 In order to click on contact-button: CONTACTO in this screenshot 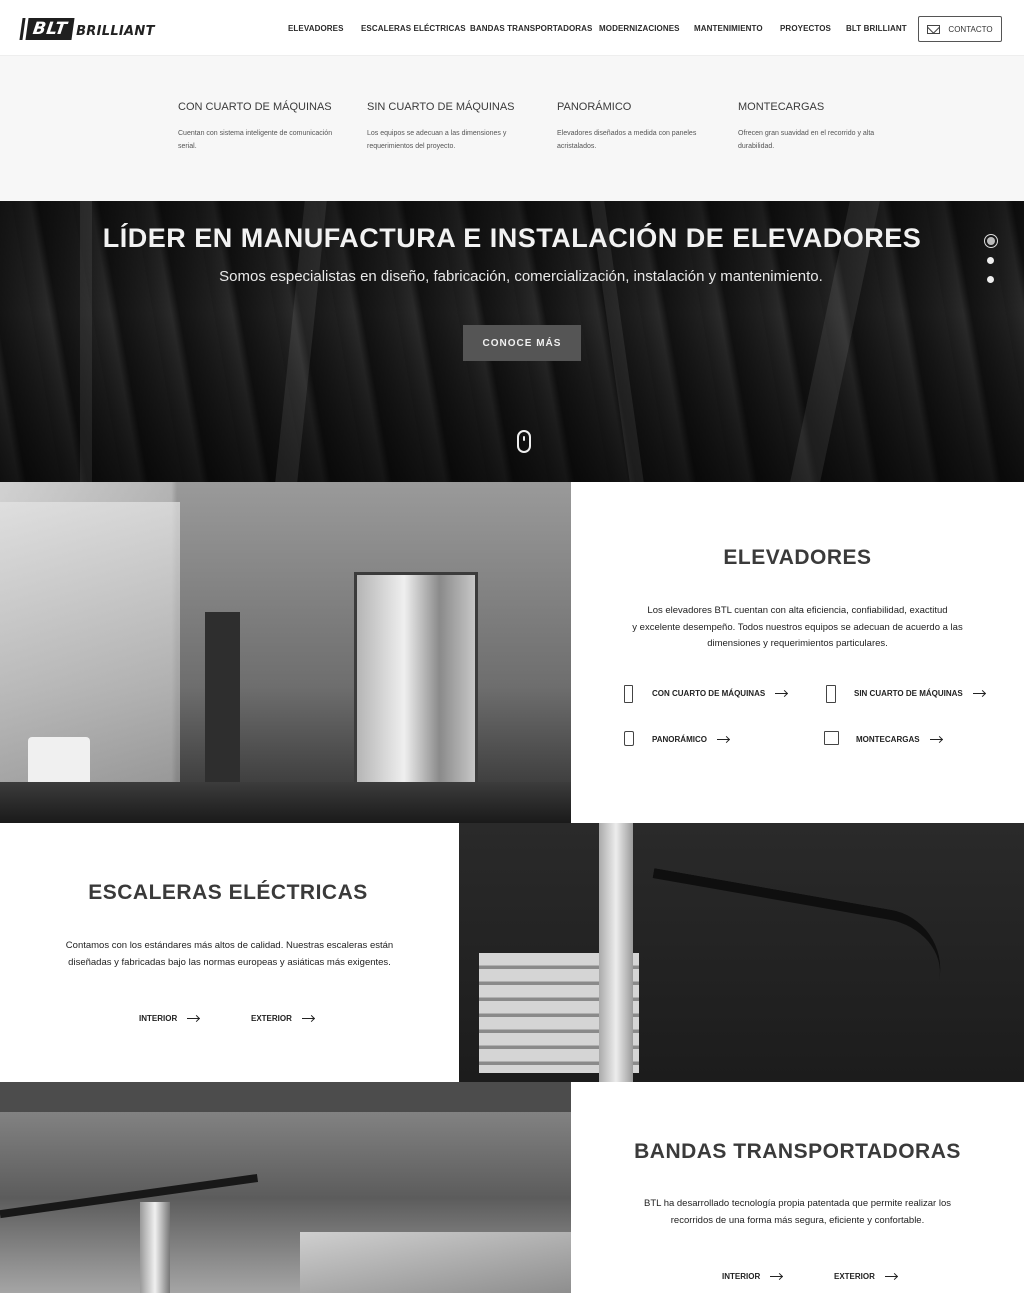, I will do `click(960, 29)`.